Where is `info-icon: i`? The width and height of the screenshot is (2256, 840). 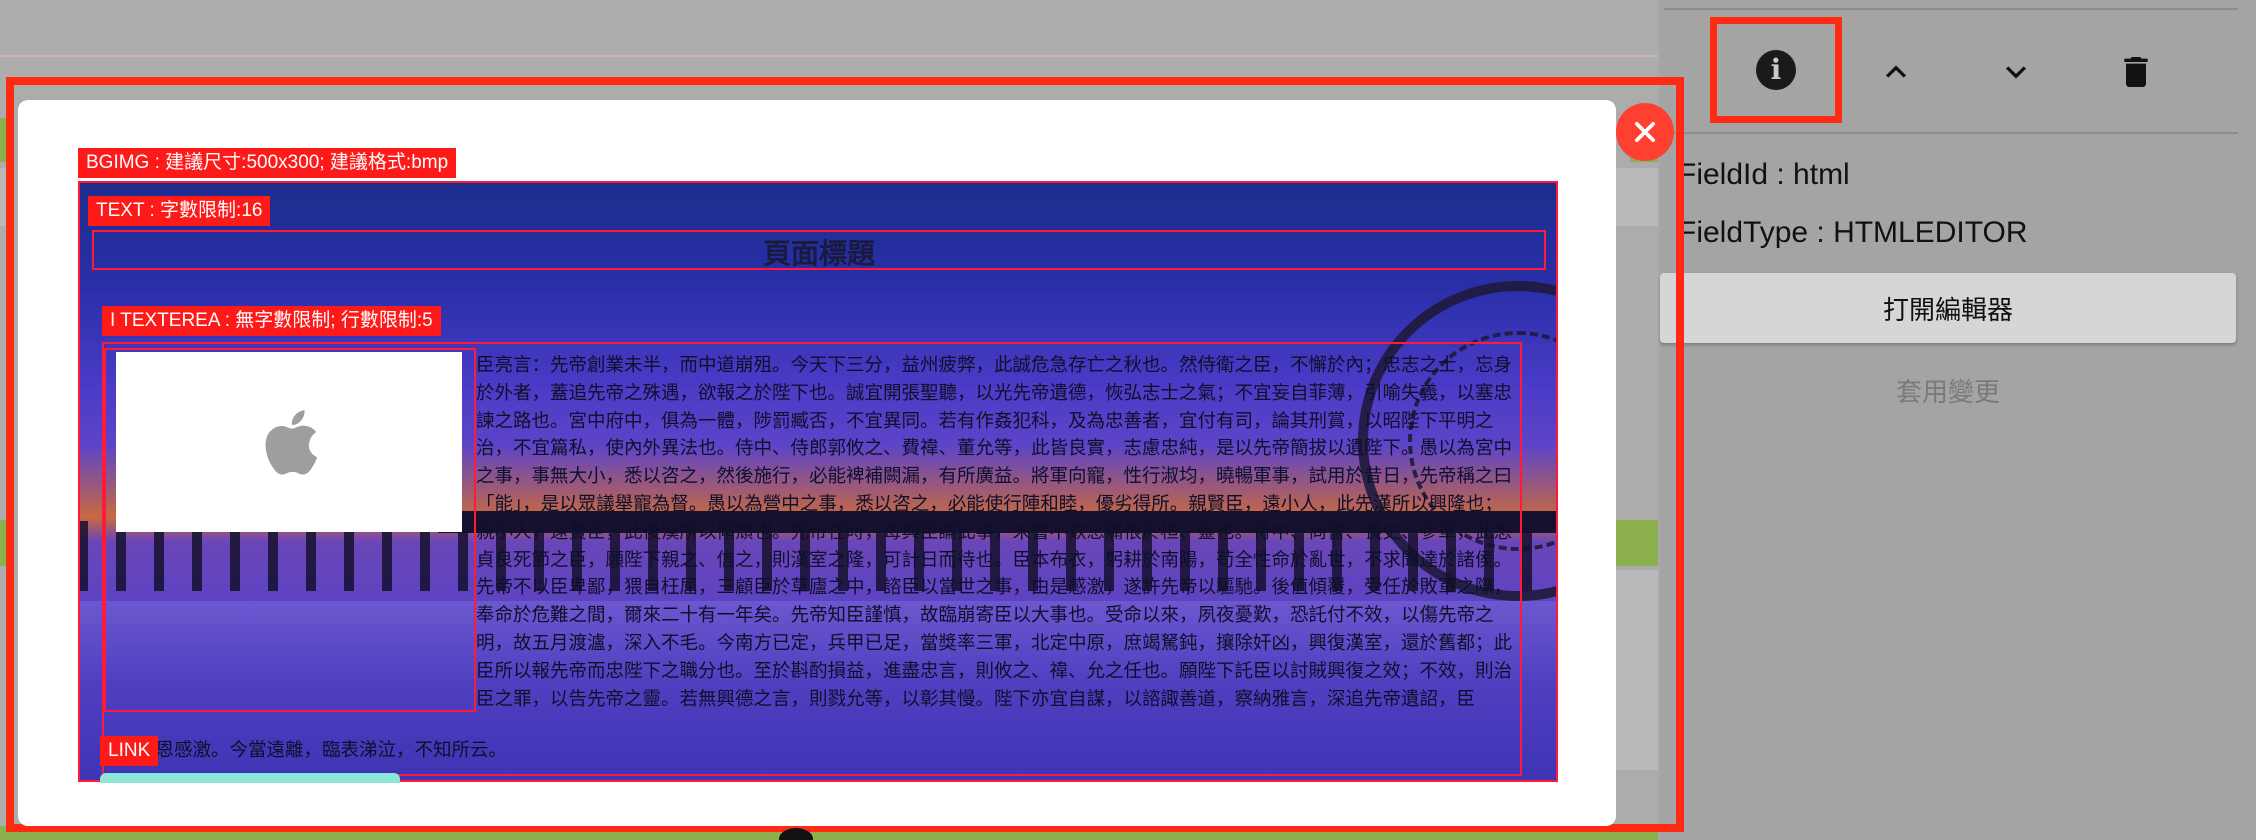
info-icon: i is located at coordinates (1776, 70).